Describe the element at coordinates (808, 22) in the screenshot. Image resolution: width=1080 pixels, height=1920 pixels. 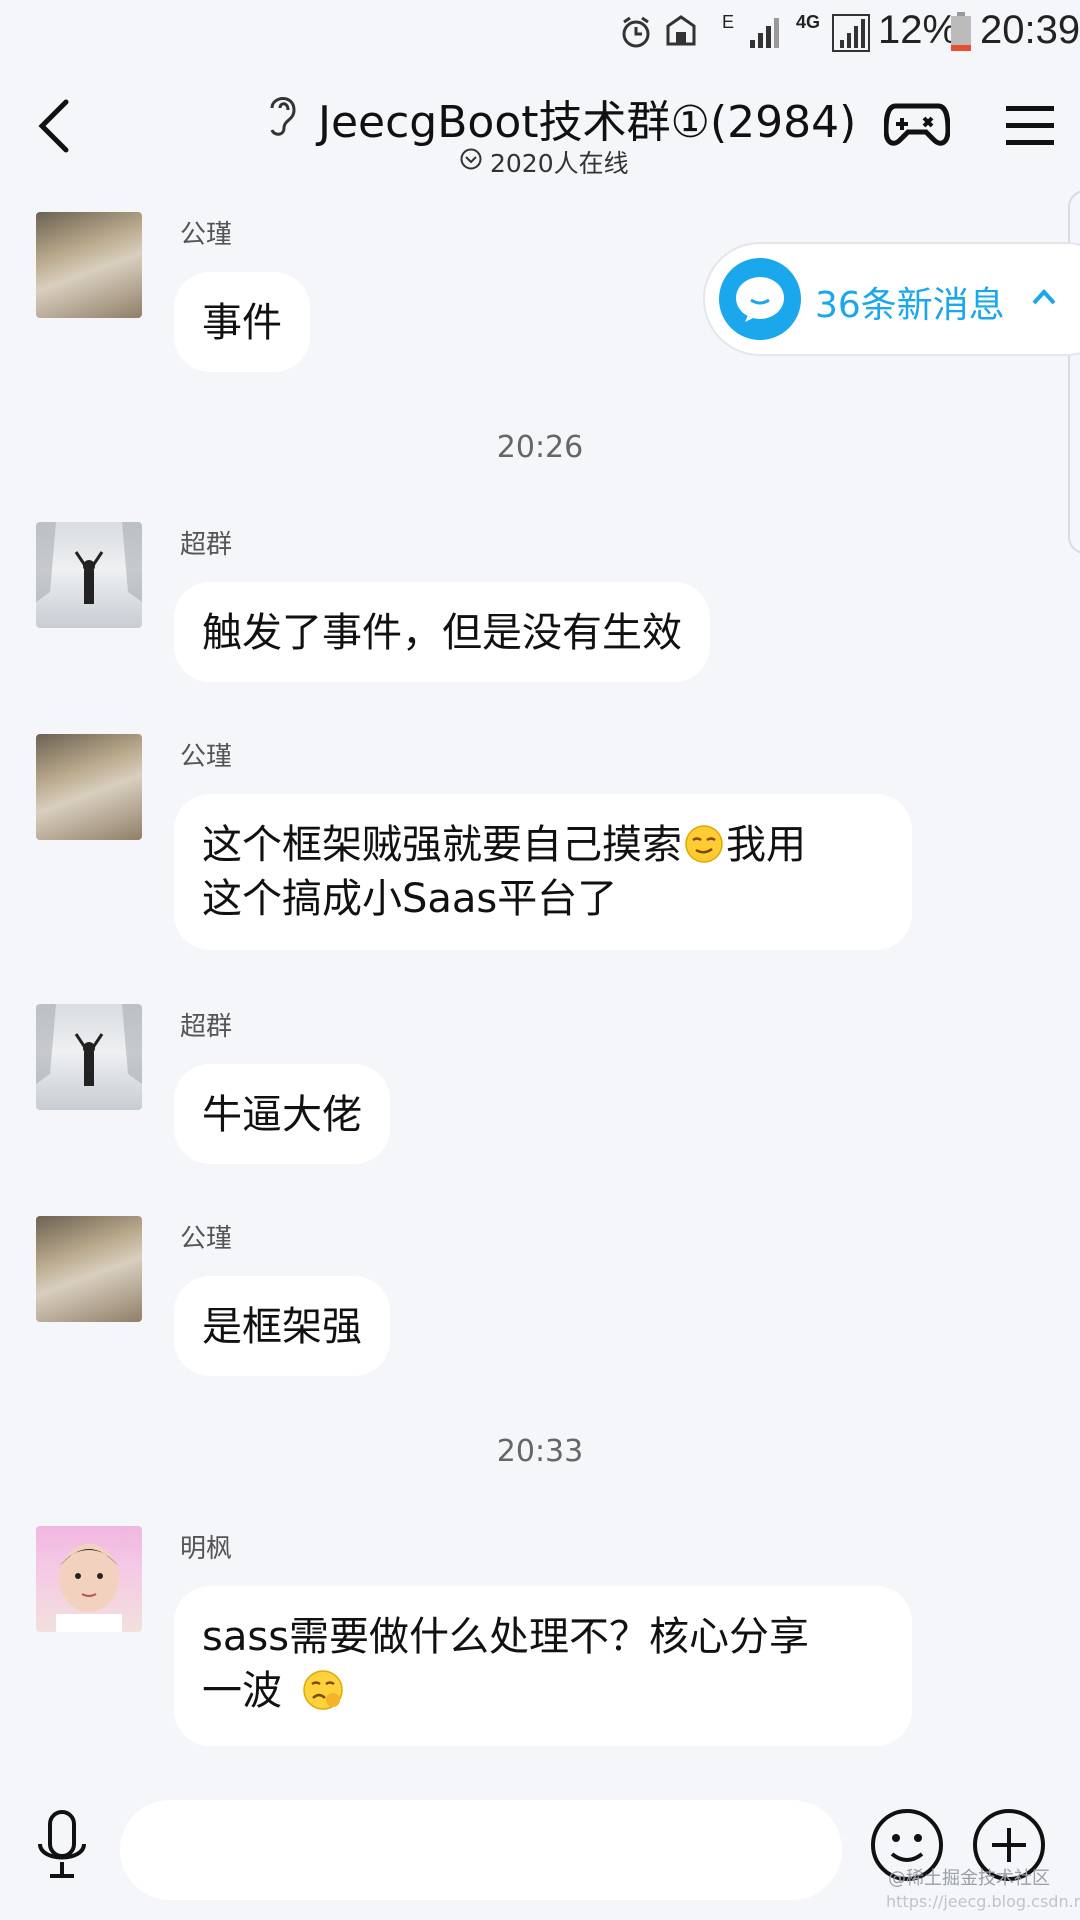
I see `network-4g-label: 4G` at that location.